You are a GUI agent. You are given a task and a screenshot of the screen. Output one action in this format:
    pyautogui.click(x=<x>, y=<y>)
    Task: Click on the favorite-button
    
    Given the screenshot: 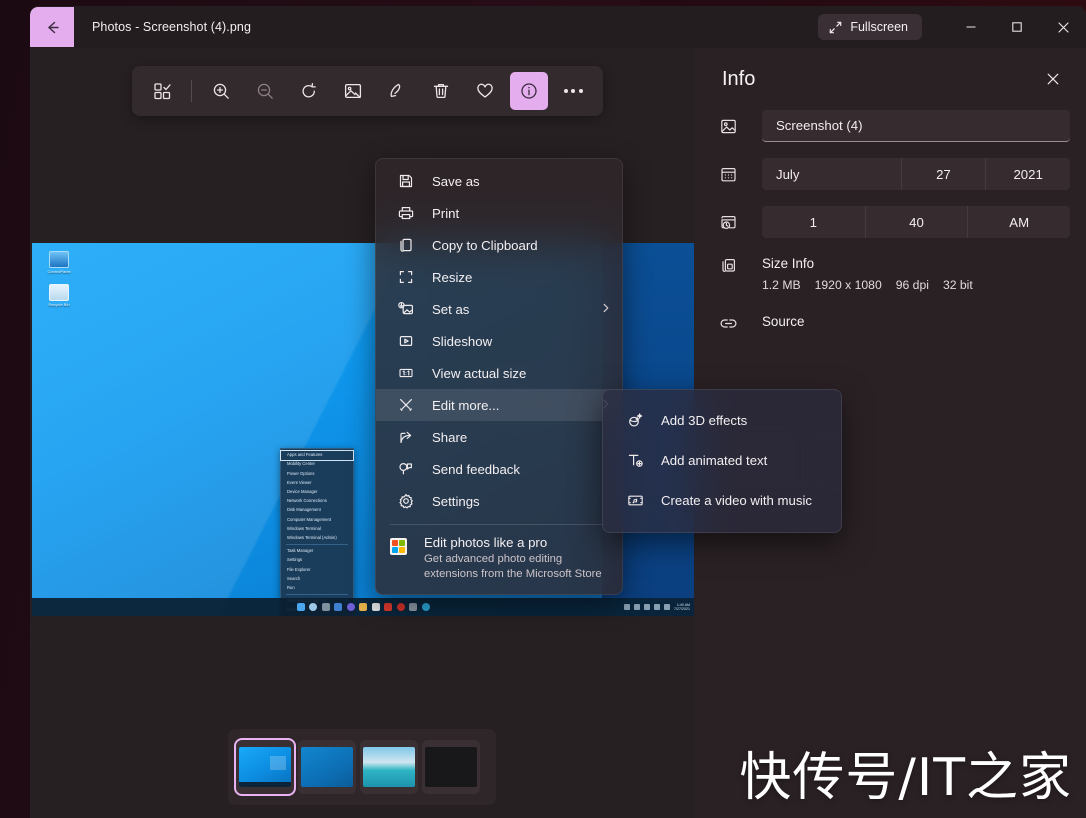 What is the action you would take?
    pyautogui.click(x=485, y=91)
    